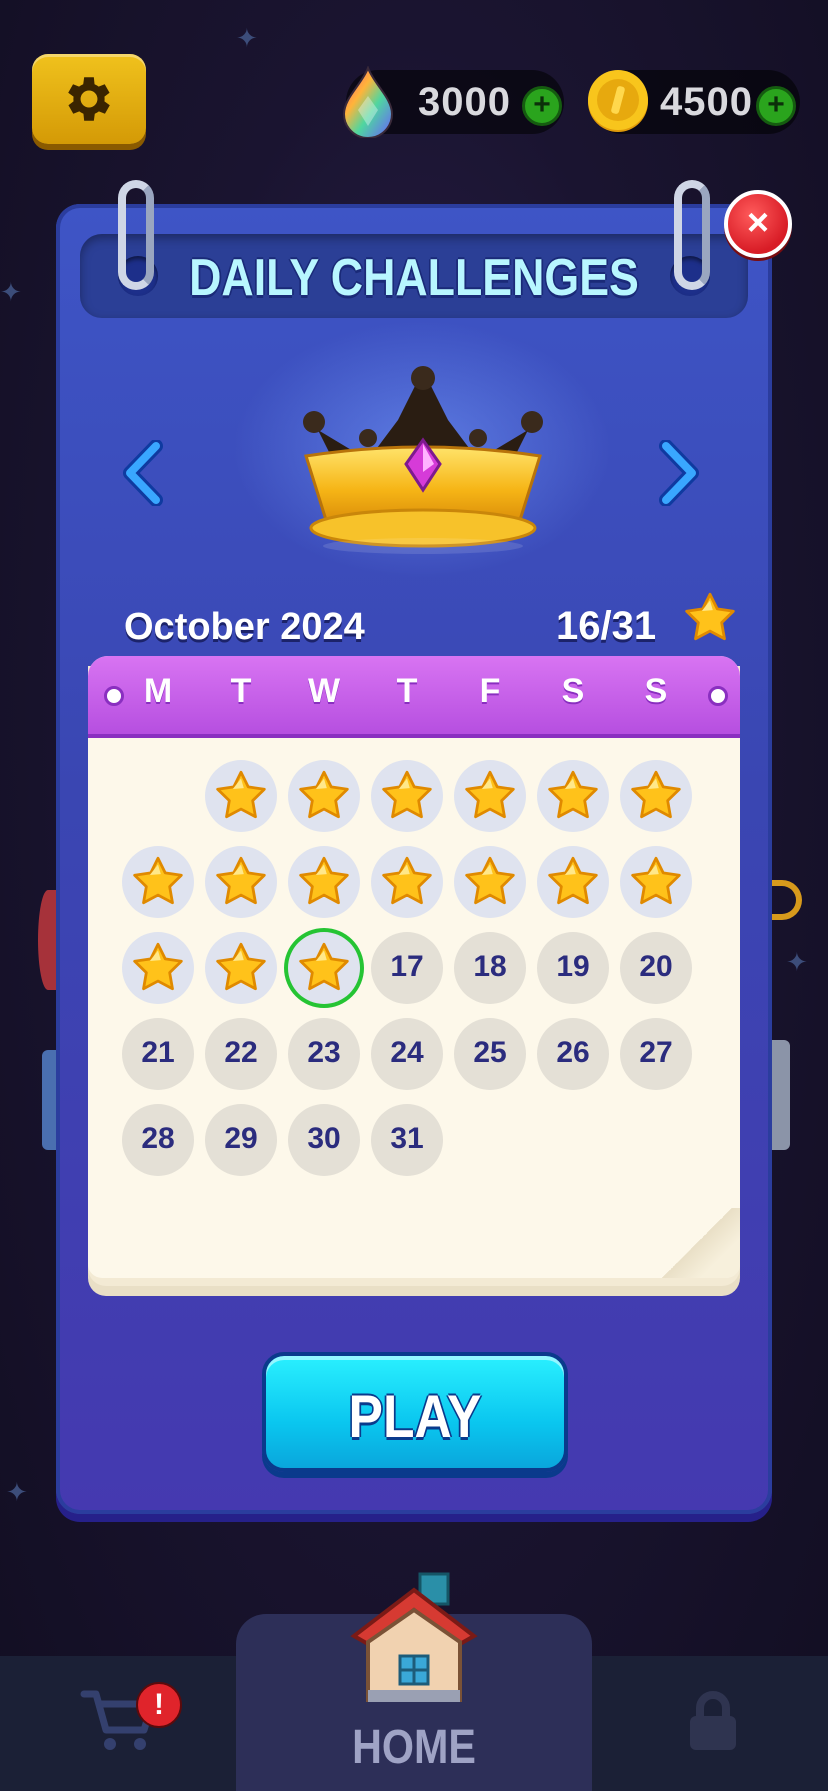 This screenshot has width=828, height=1791. I want to click on coin-icon, so click(618, 101).